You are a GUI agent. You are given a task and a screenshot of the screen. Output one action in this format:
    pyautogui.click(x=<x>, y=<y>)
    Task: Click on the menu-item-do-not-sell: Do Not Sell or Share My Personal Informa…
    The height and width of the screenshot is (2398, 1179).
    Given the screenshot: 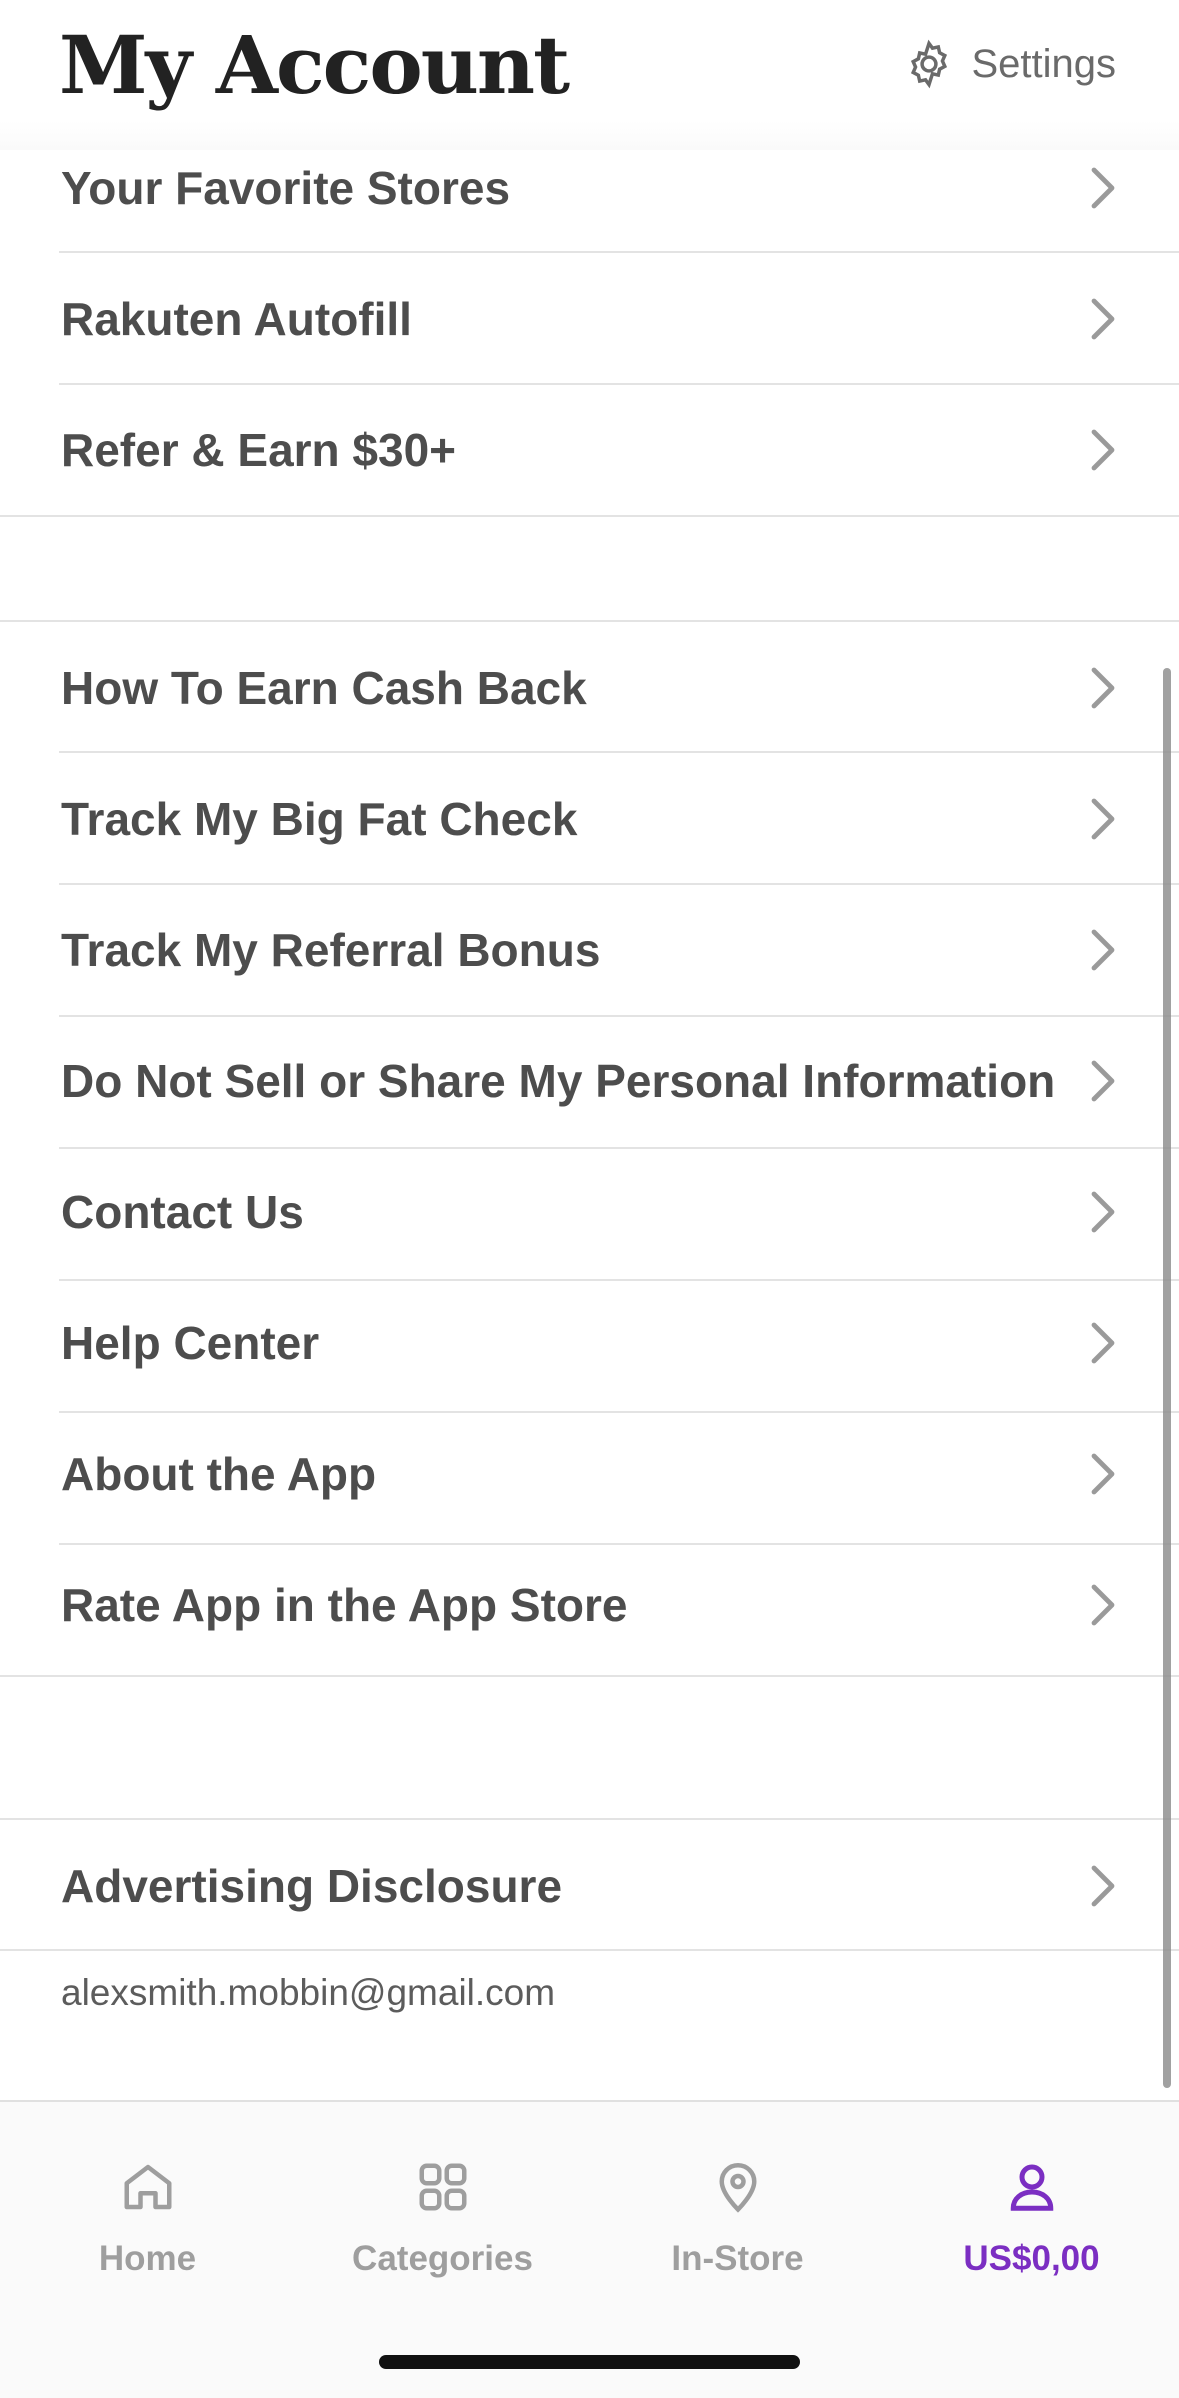 What is the action you would take?
    pyautogui.click(x=589, y=1080)
    